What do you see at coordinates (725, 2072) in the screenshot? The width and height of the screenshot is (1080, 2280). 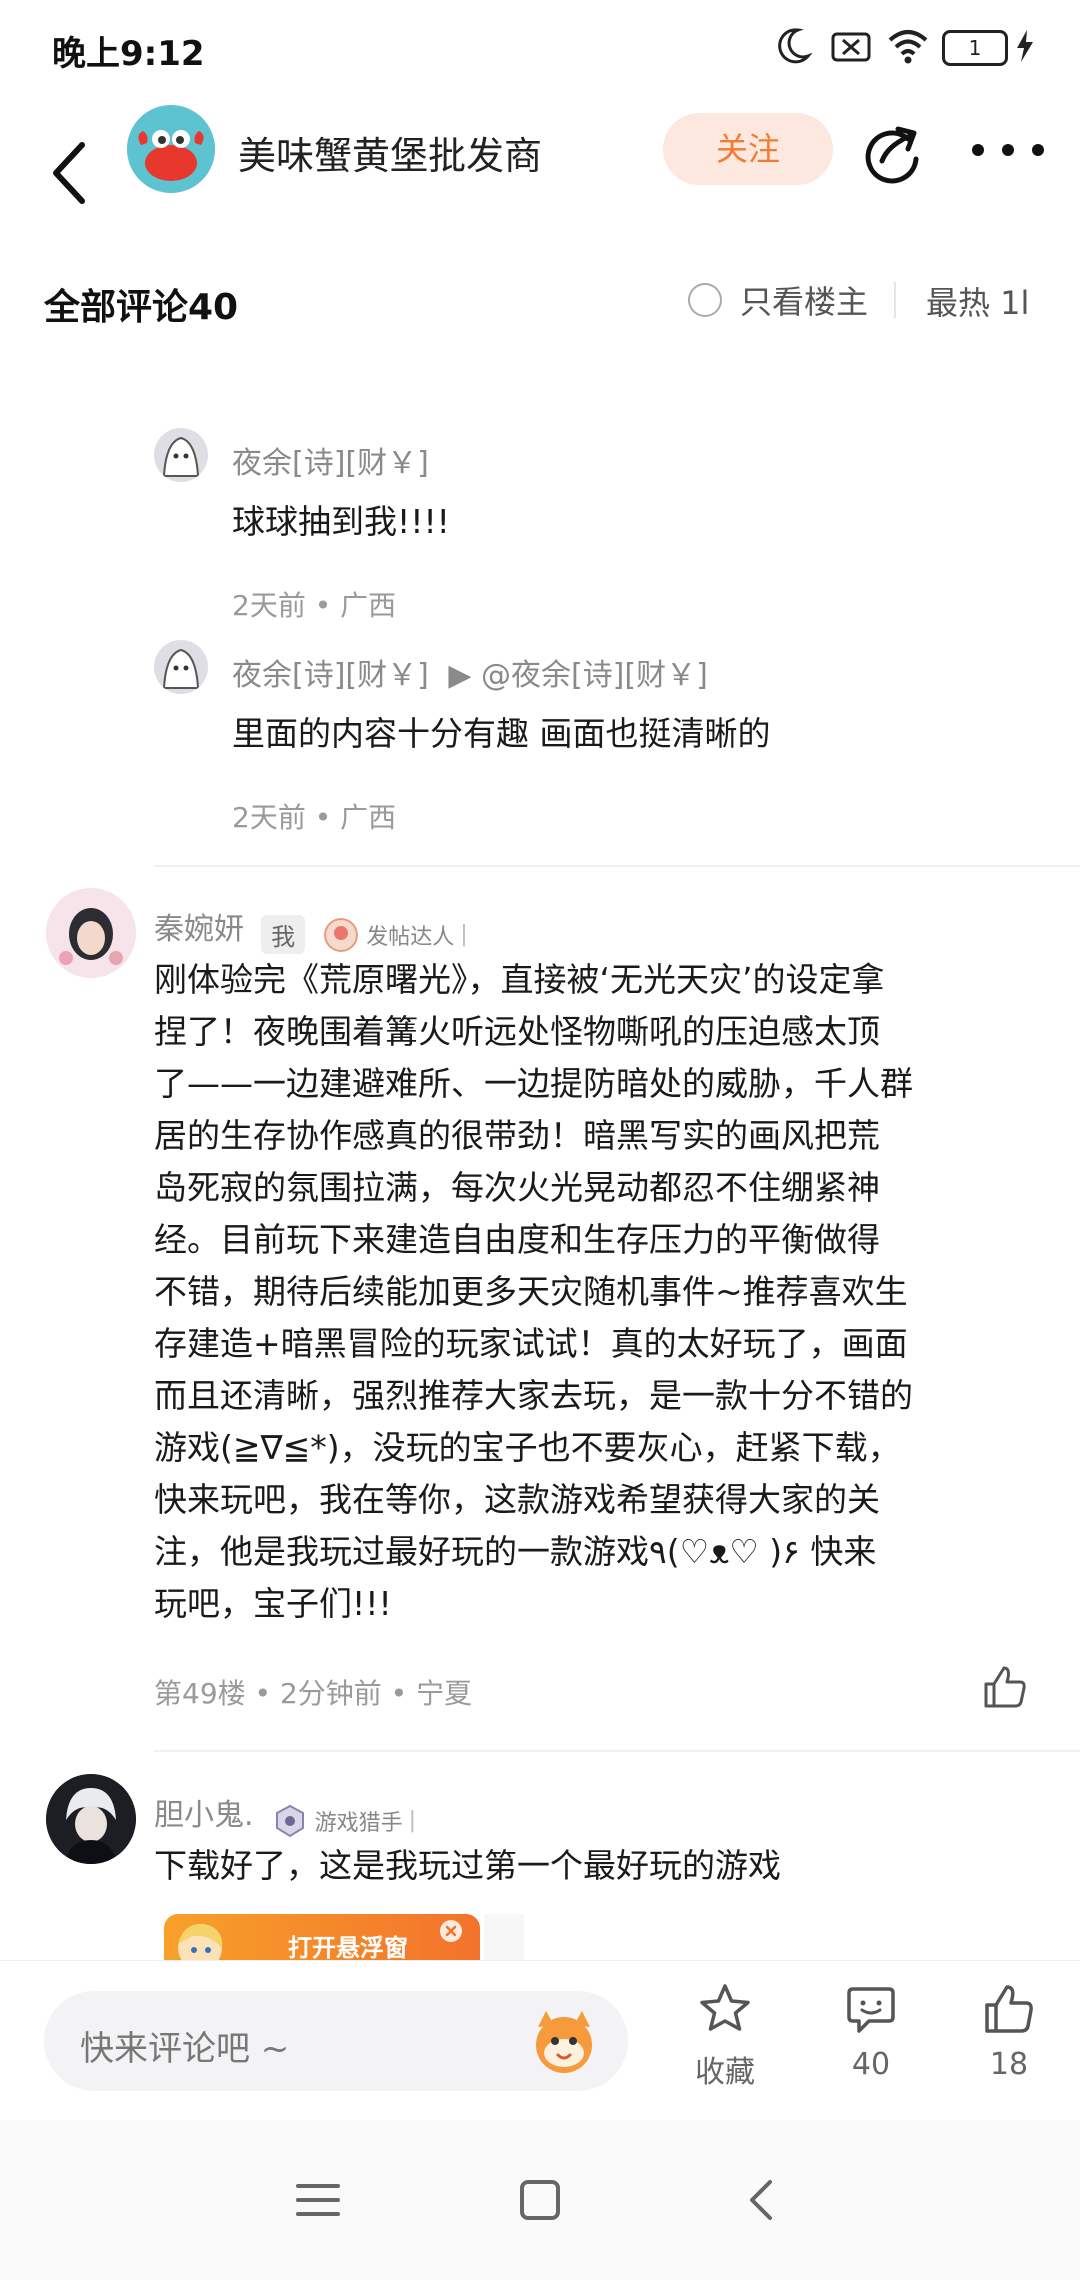 I see `favorite-label: 收藏` at bounding box center [725, 2072].